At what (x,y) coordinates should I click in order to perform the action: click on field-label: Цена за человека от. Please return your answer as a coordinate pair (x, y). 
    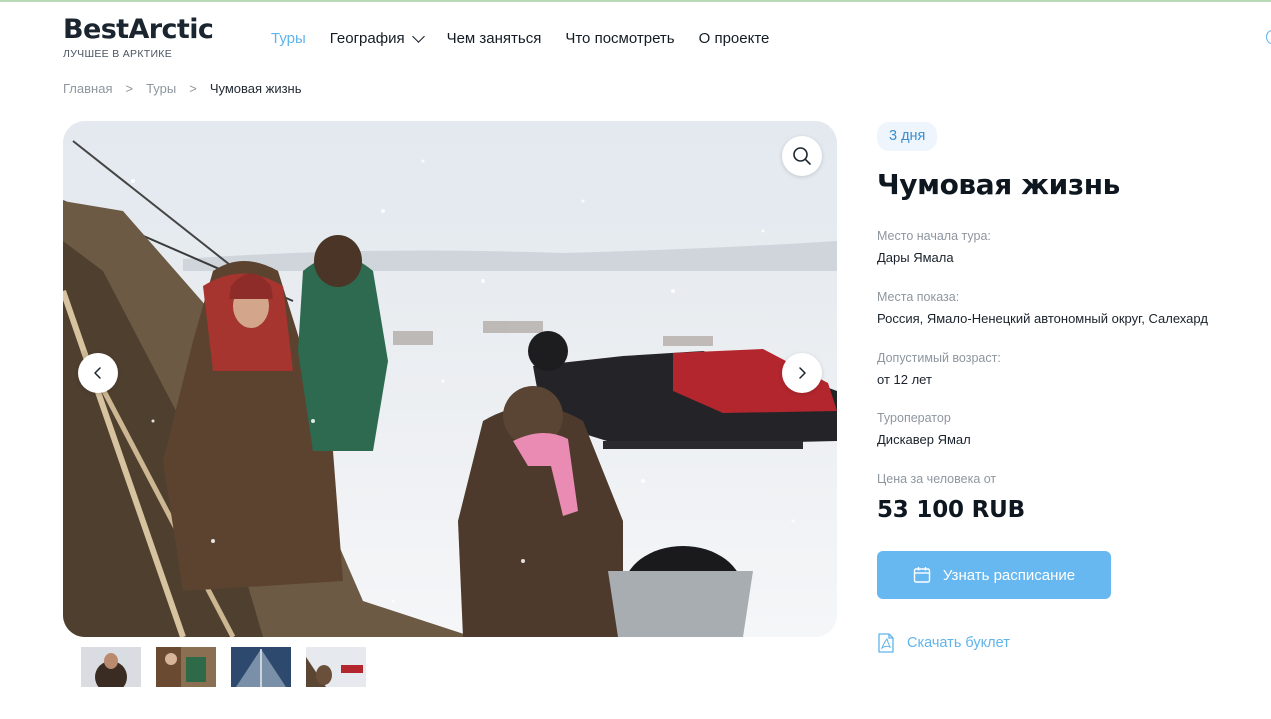
    Looking at the image, I should click on (937, 479).